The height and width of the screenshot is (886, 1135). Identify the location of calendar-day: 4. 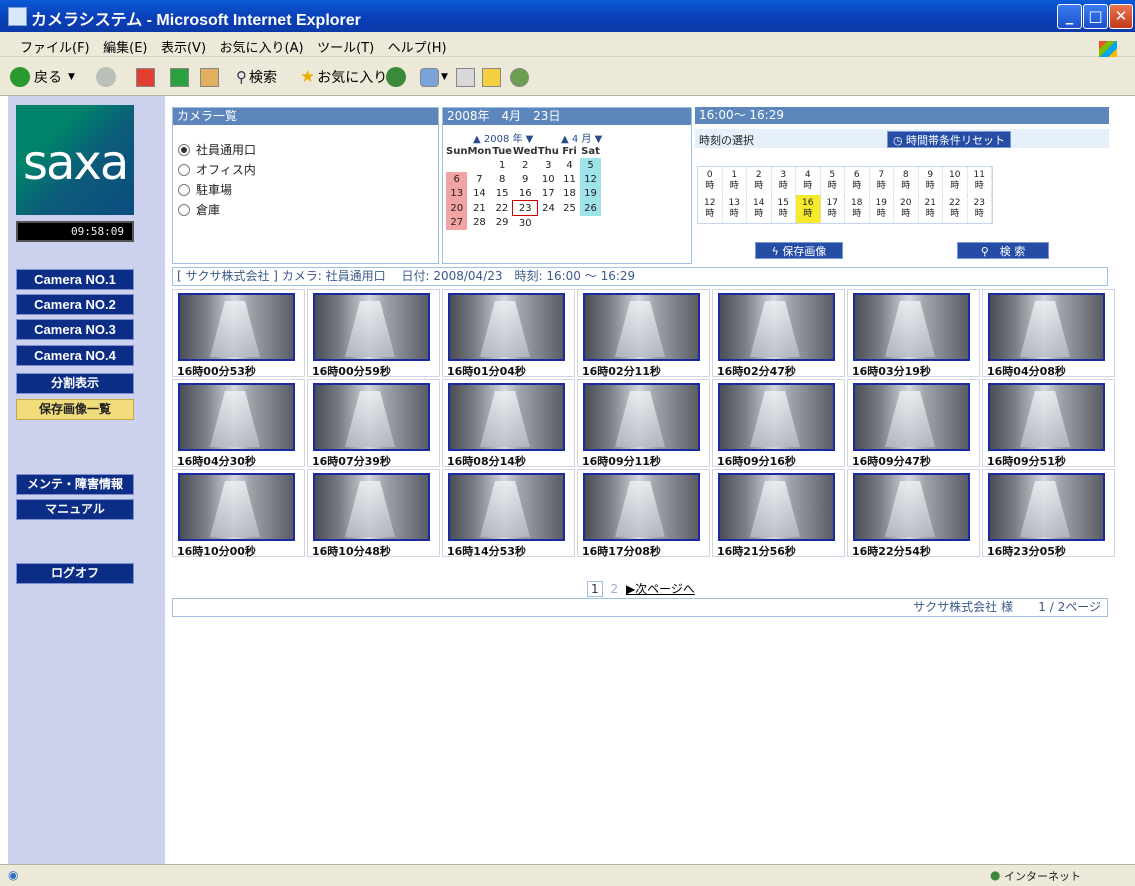
(569, 165).